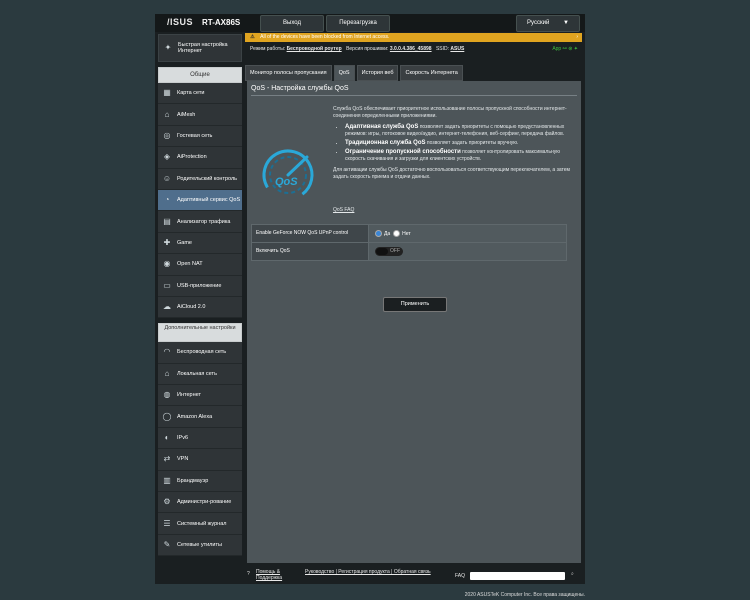 The height and width of the screenshot is (600, 750). I want to click on sidebar-item: ✚ Game, so click(200, 243).